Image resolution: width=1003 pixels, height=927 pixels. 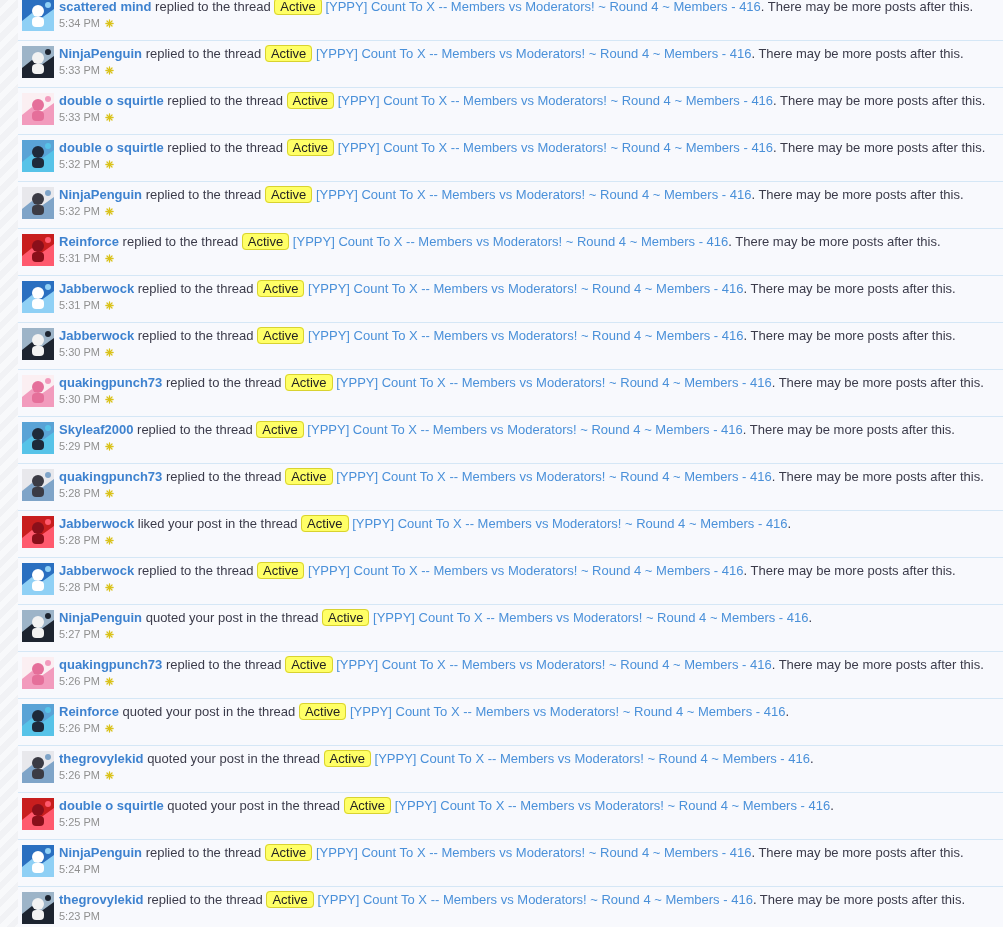 I want to click on alert-text: NinjaPenguin quoted your post in the thread Active [YPPY] Count To X -- Members vs Moderators! ~ Round 4 ~ Members - 416., so click(x=436, y=618).